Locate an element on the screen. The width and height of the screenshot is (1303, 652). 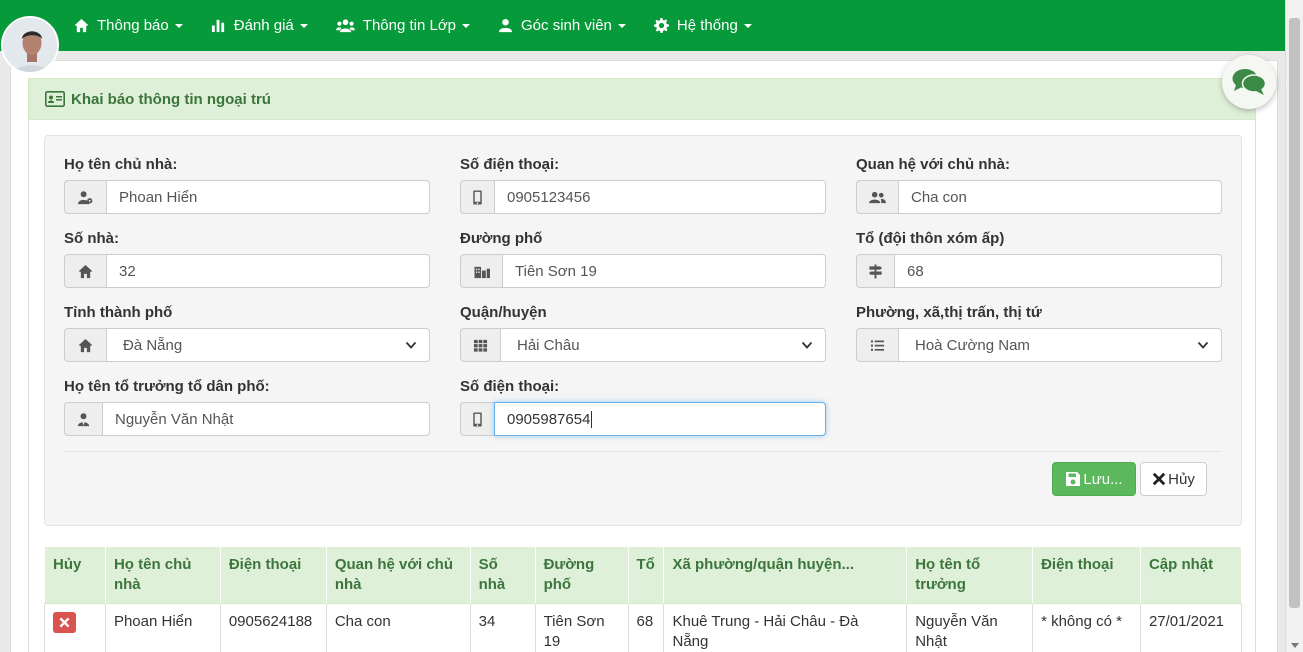
list-icon is located at coordinates (877, 345).